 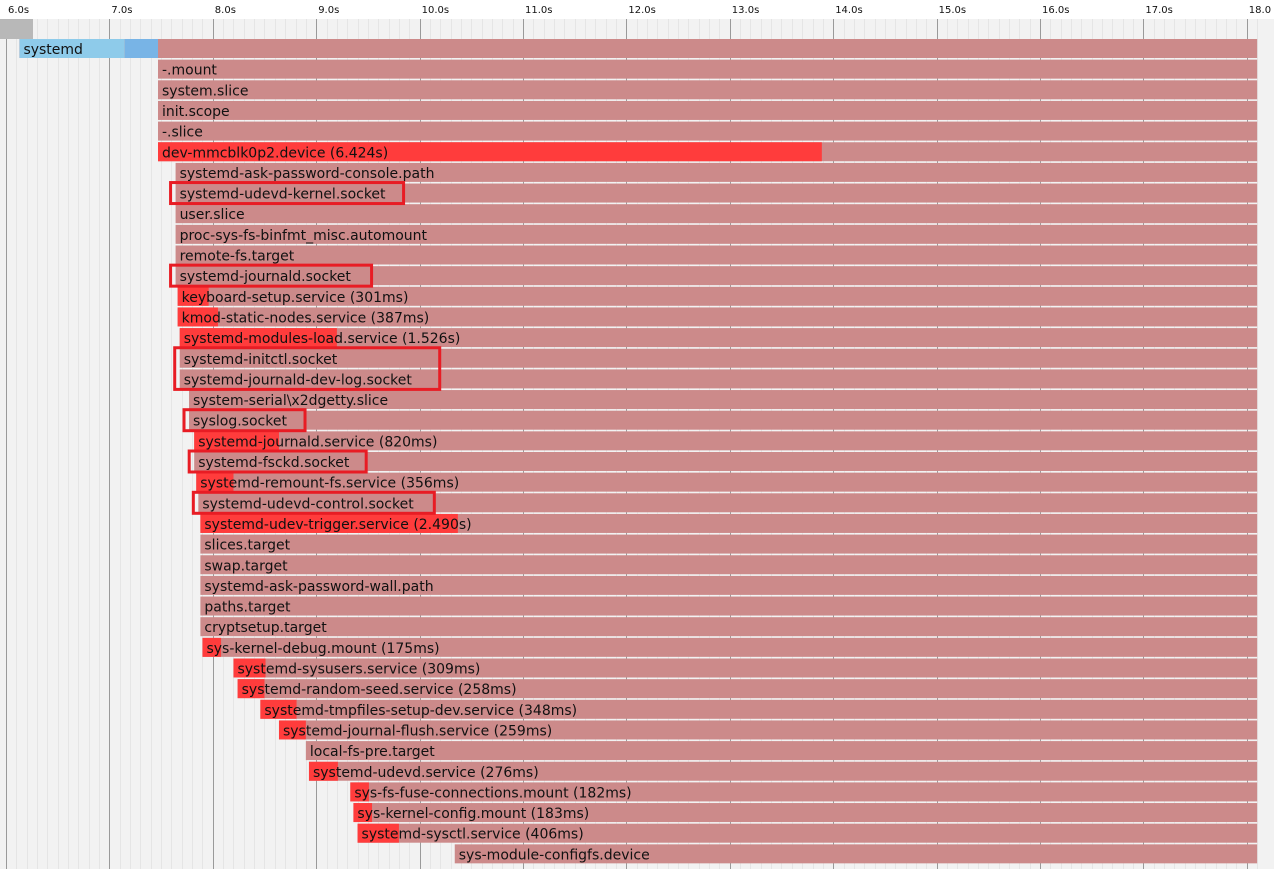 I want to click on unit-label: systemd-sysctl.service (406ms), so click(x=473, y=835).